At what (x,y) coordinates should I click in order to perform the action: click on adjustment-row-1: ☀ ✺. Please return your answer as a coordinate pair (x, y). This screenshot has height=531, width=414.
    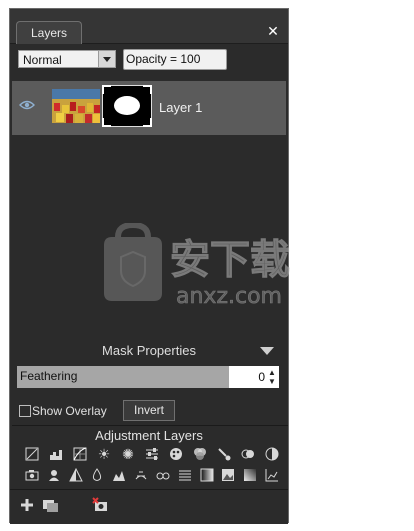
    Looking at the image, I should click on (152, 455).